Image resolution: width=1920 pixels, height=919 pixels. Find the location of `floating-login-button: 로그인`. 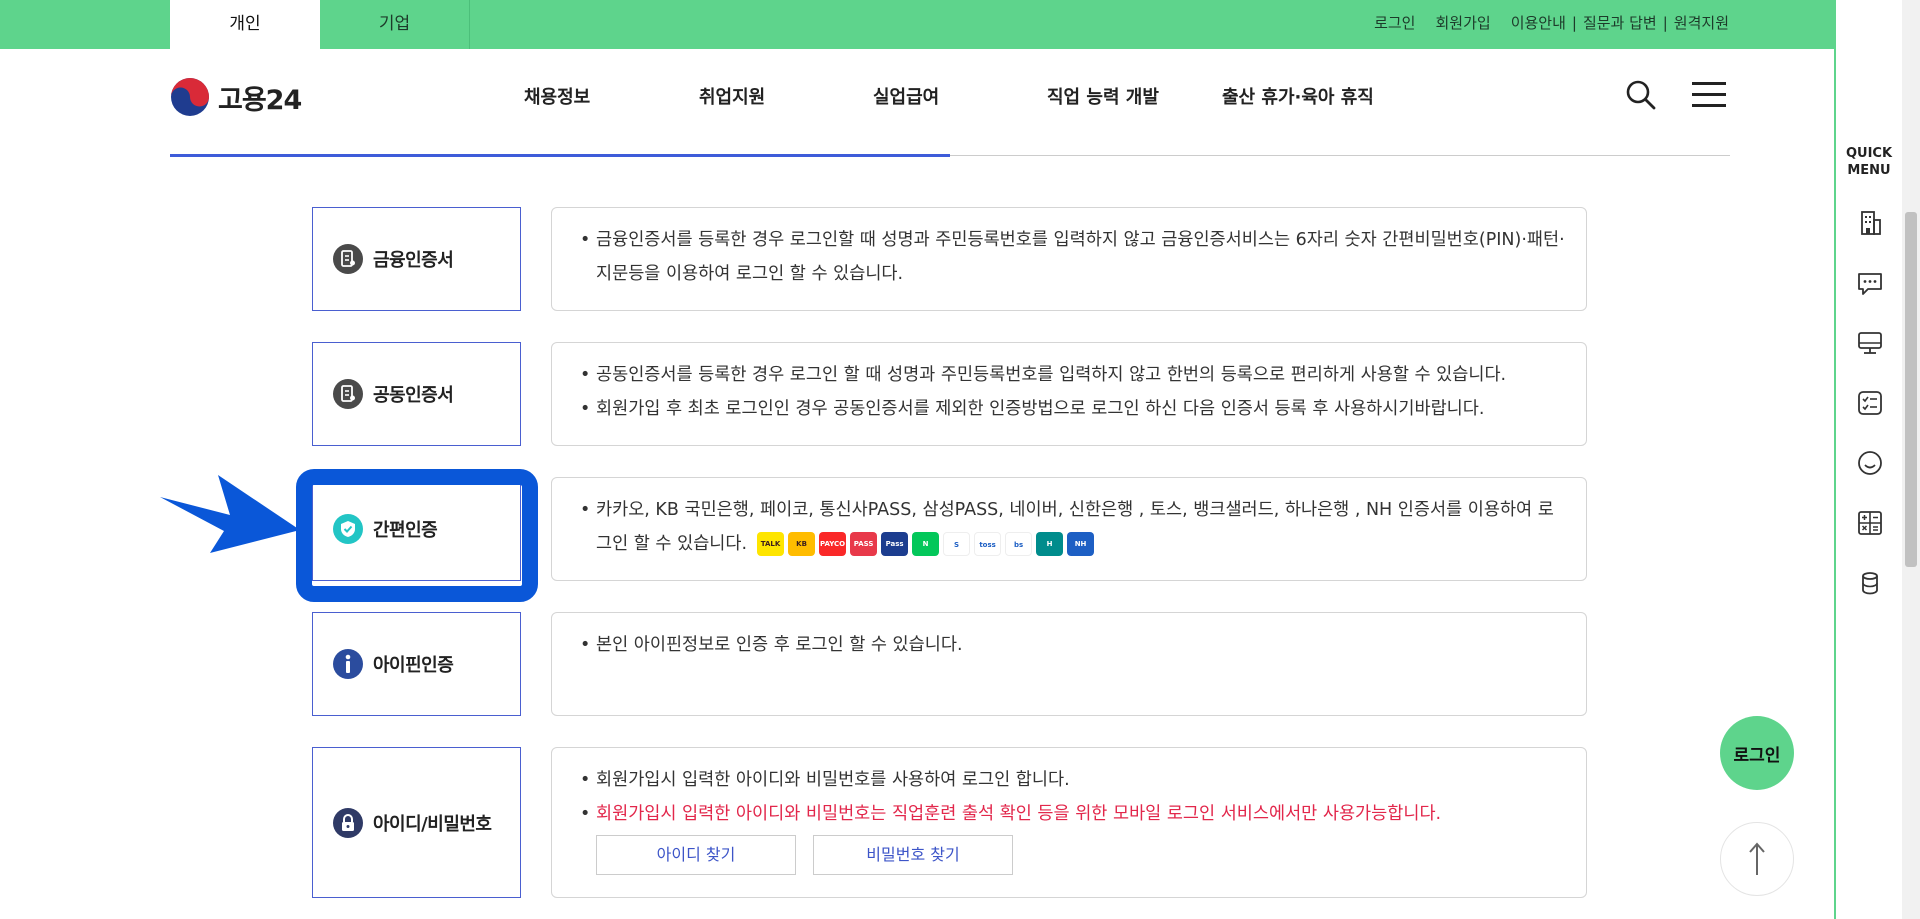

floating-login-button: 로그인 is located at coordinates (1757, 753).